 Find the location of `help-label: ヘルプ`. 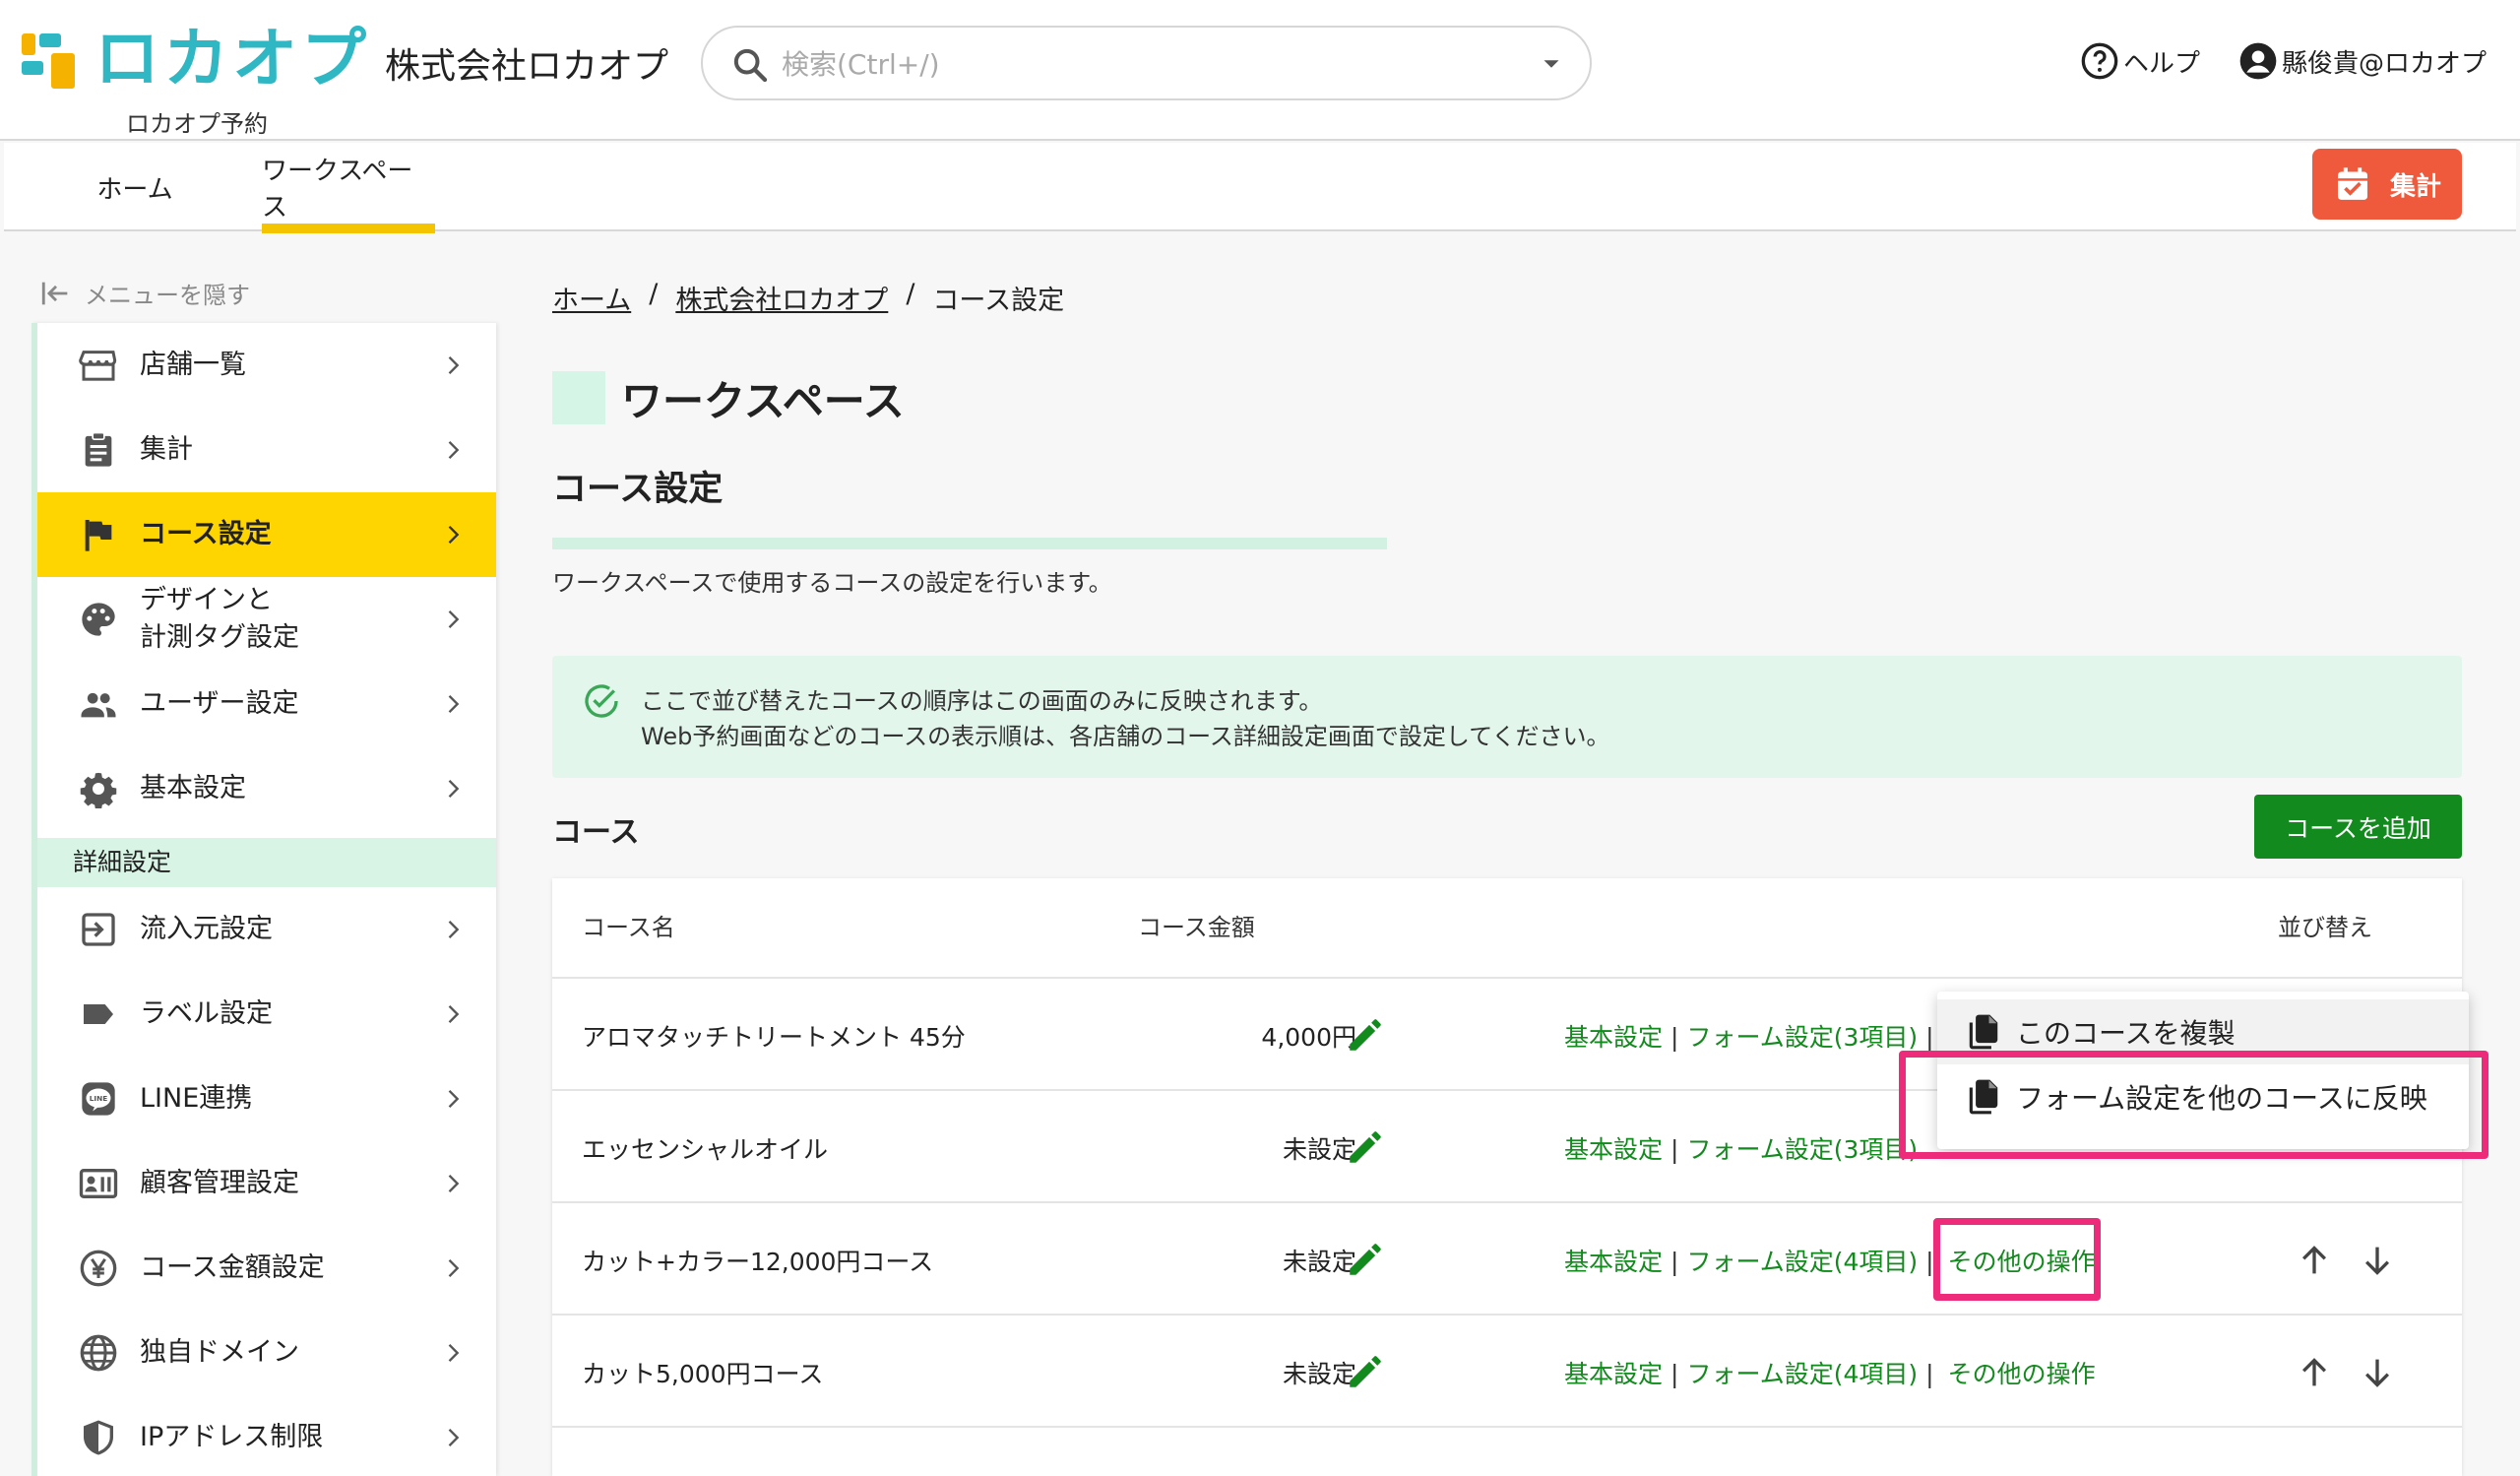

help-label: ヘルプ is located at coordinates (2162, 63).